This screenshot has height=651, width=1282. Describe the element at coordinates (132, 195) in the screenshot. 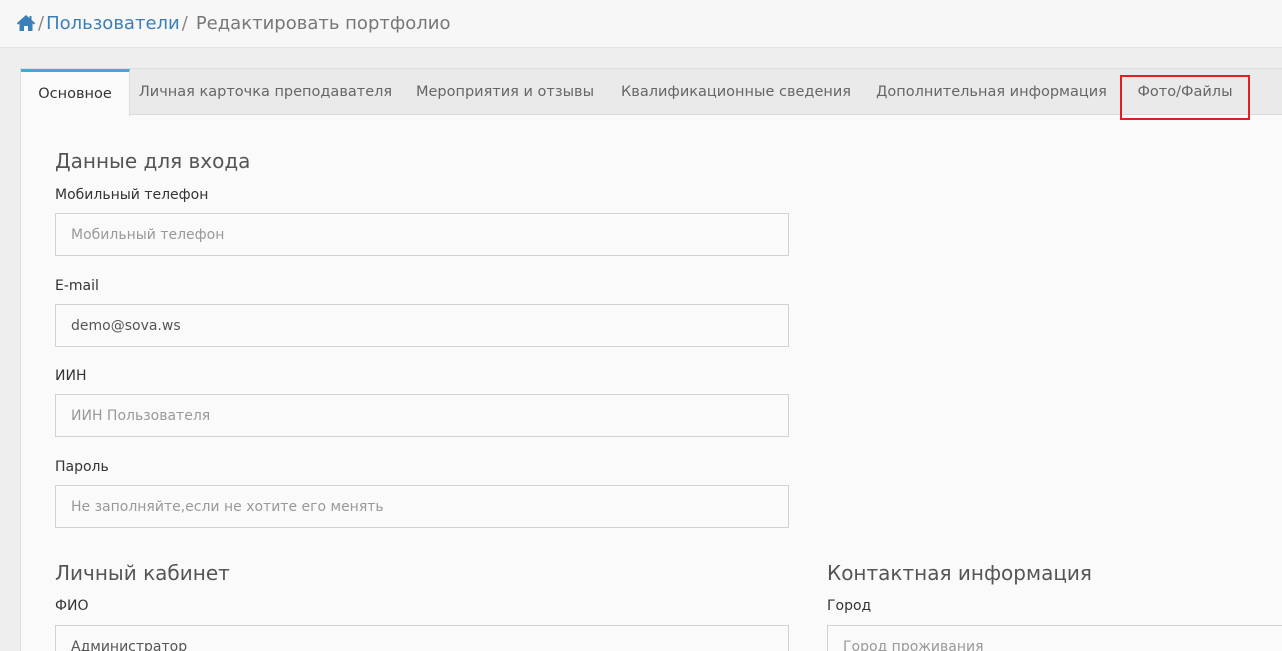

I see `phone-label: Мобильный телефон` at that location.